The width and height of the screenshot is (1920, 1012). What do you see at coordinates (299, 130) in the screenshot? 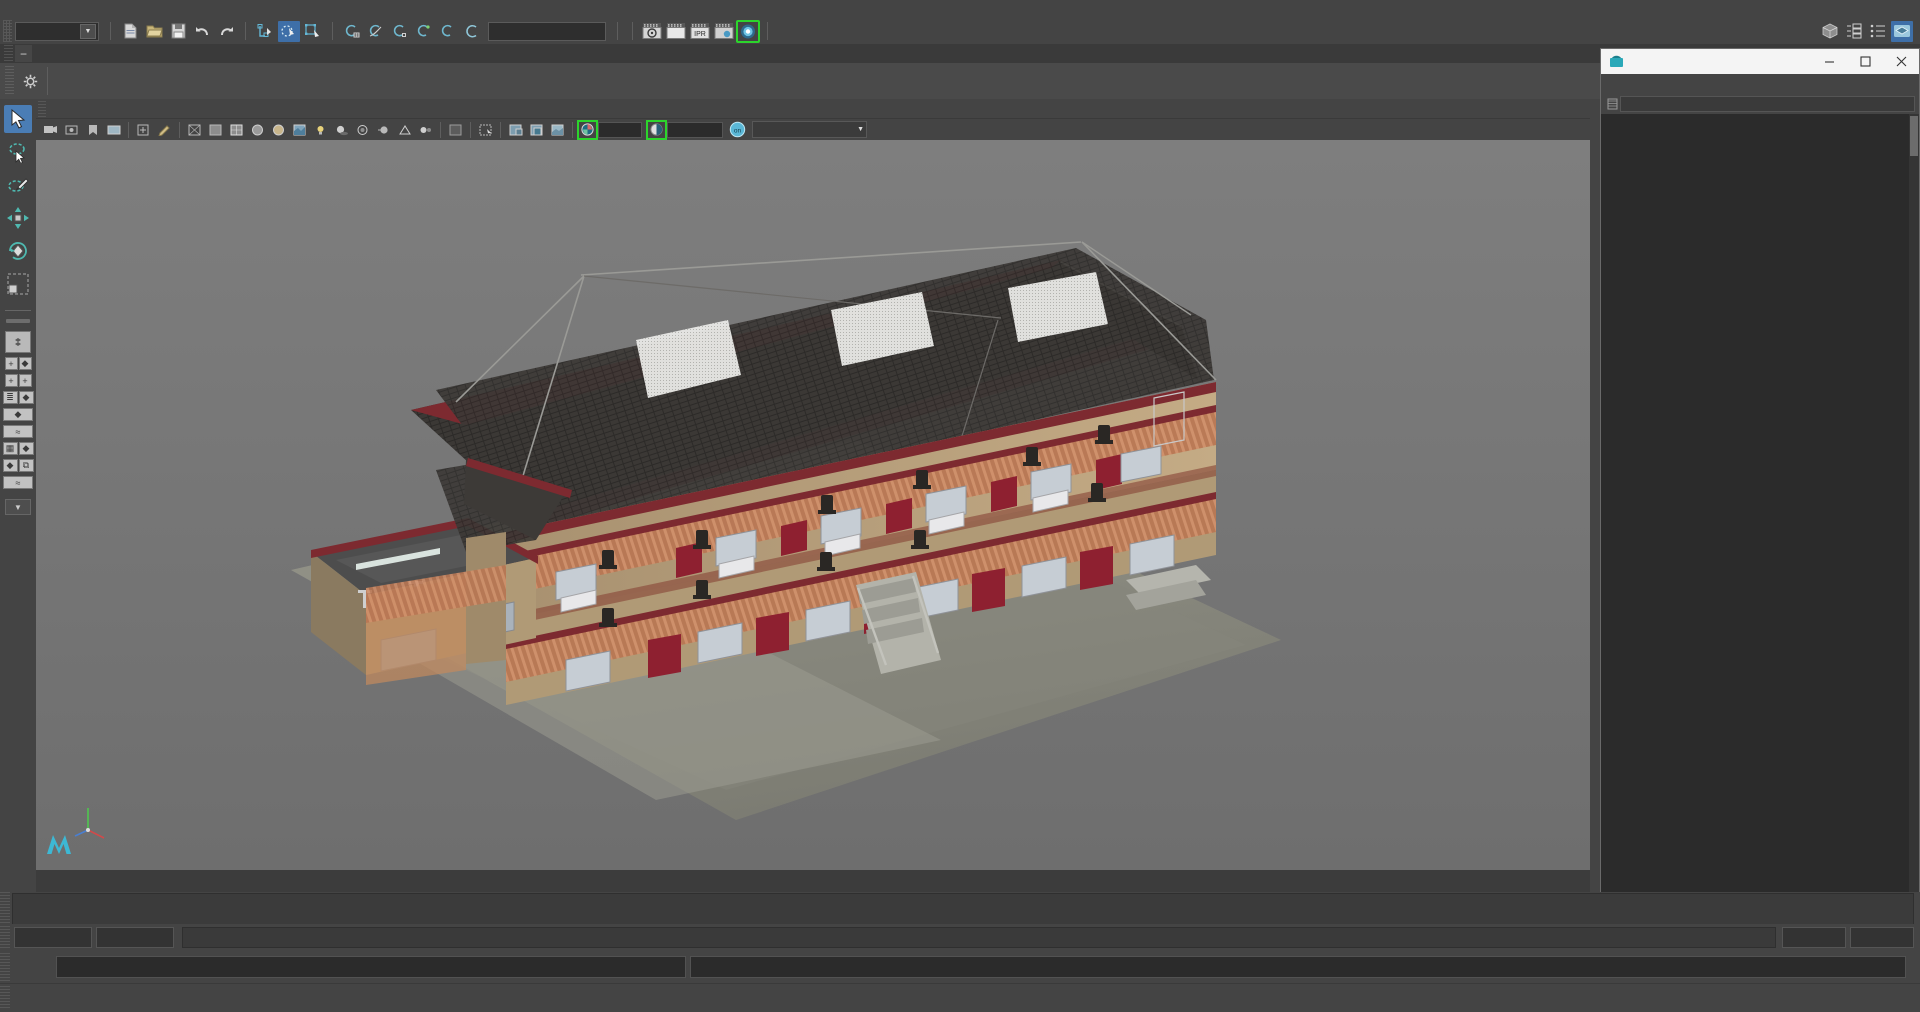
I see `textured-icon` at bounding box center [299, 130].